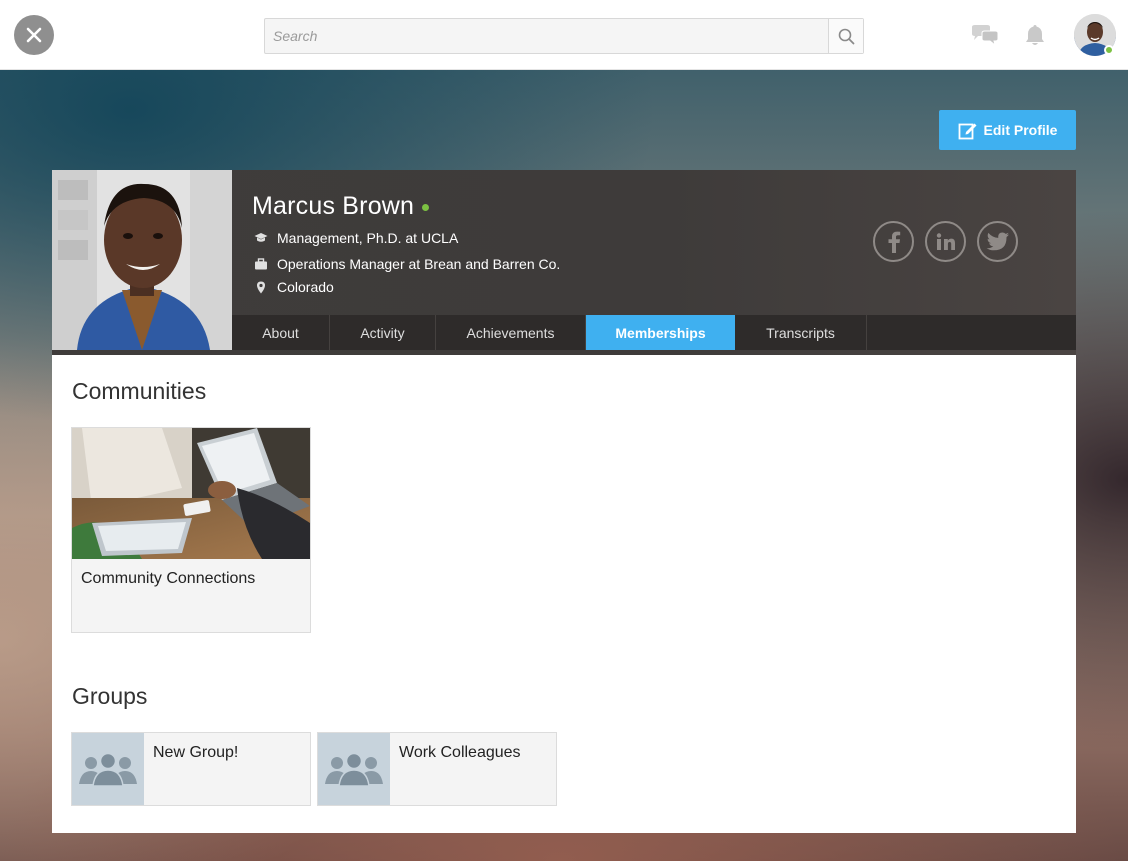  What do you see at coordinates (261, 264) in the screenshot?
I see `briefcase-icon` at bounding box center [261, 264].